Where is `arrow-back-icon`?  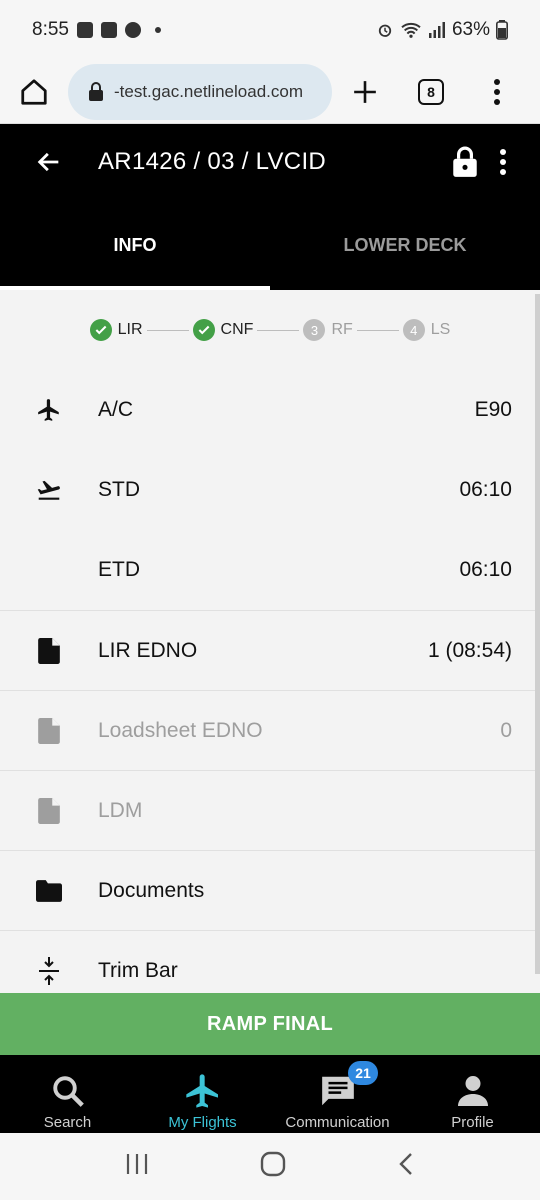
arrow-back-icon is located at coordinates (48, 162).